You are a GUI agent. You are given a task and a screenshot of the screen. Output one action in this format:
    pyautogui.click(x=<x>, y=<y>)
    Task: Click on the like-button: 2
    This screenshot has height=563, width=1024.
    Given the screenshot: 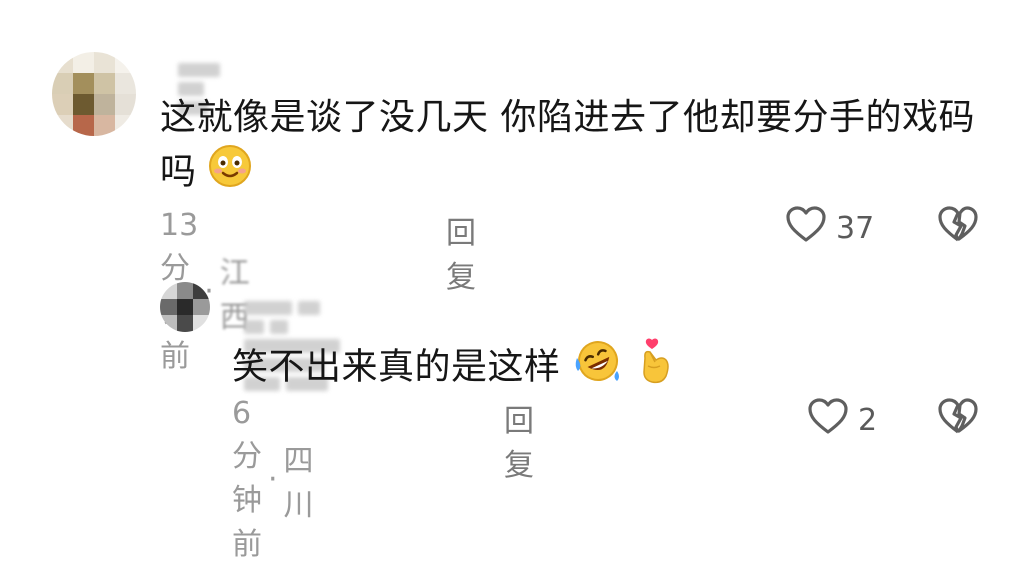 What is the action you would take?
    pyautogui.click(x=841, y=420)
    